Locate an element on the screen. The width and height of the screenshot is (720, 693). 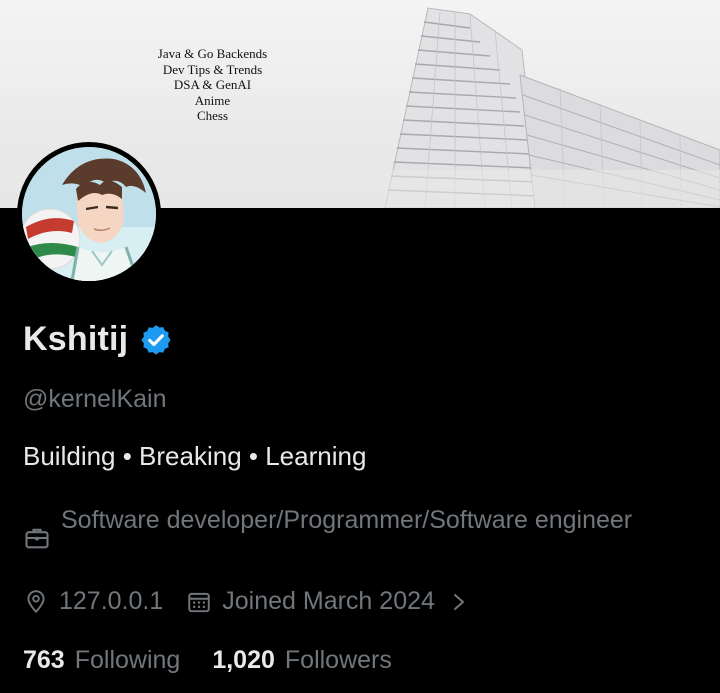
display-name: Kshitij is located at coordinates (76, 339).